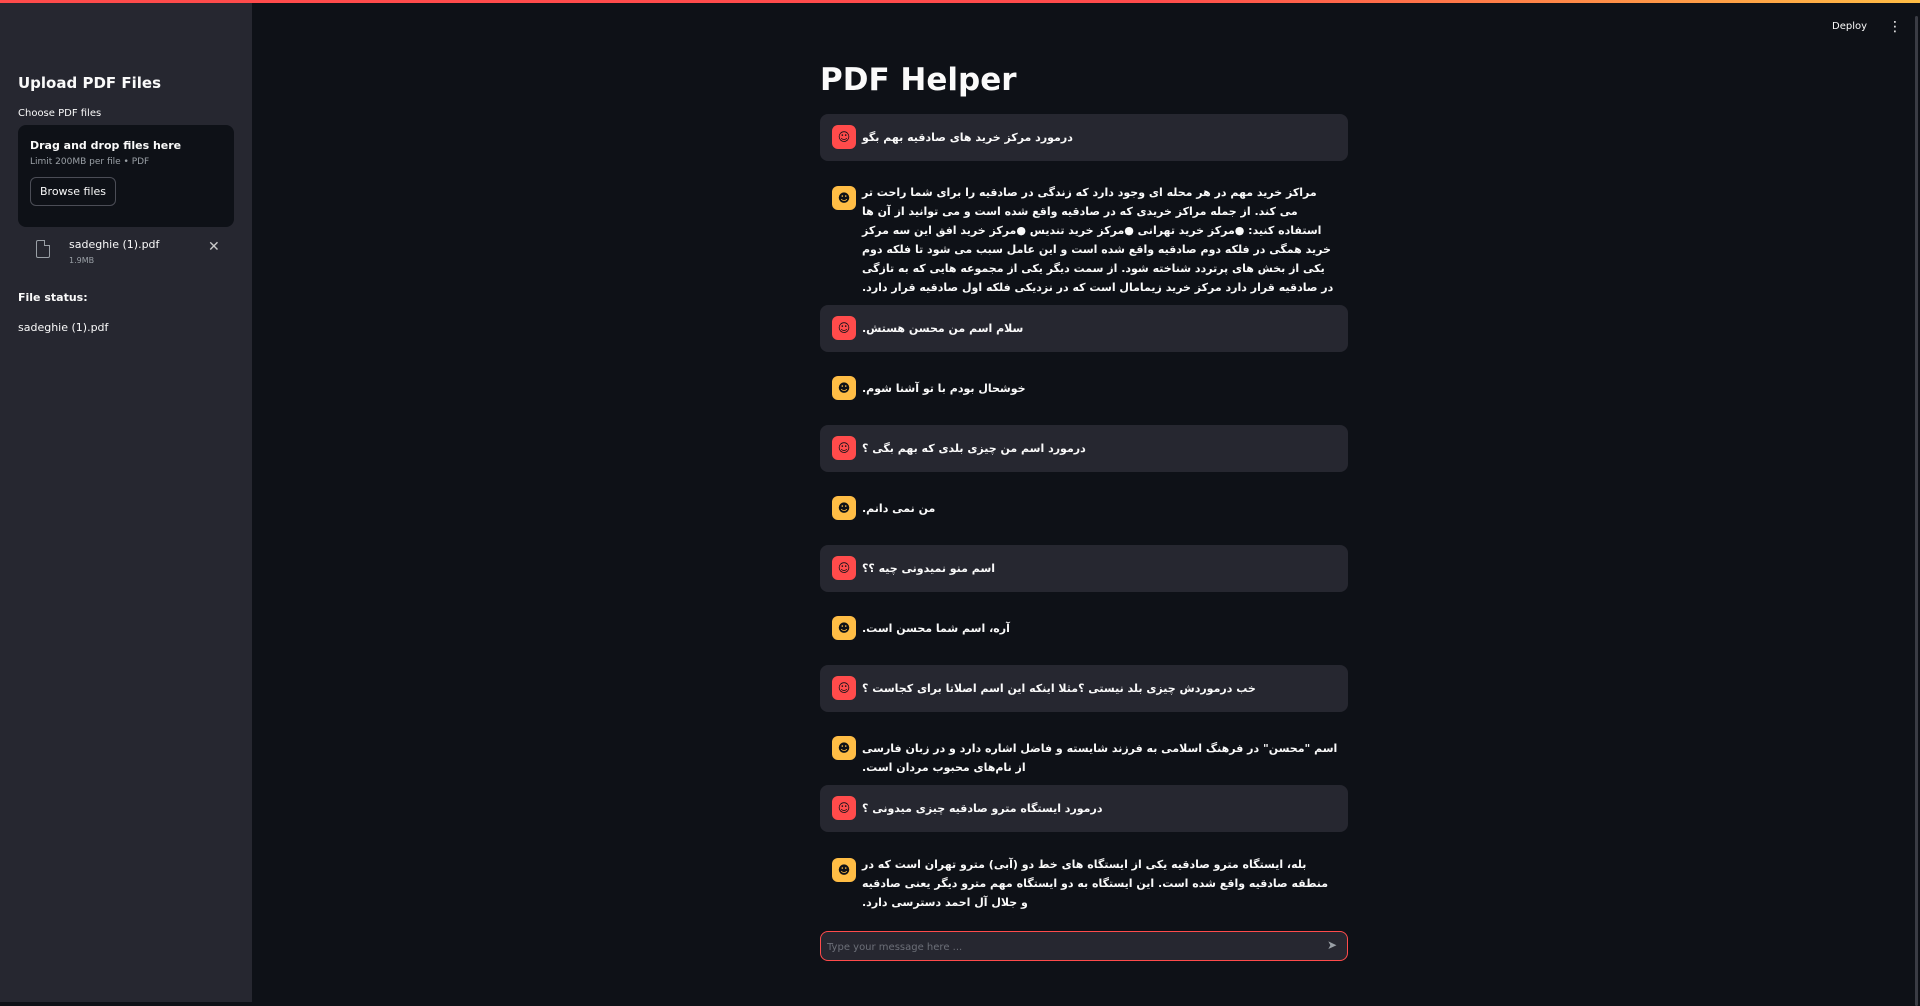 The width and height of the screenshot is (1920, 1006). What do you see at coordinates (936, 628) in the screenshot?
I see `message-text: آره، اسم شما محسن است.` at bounding box center [936, 628].